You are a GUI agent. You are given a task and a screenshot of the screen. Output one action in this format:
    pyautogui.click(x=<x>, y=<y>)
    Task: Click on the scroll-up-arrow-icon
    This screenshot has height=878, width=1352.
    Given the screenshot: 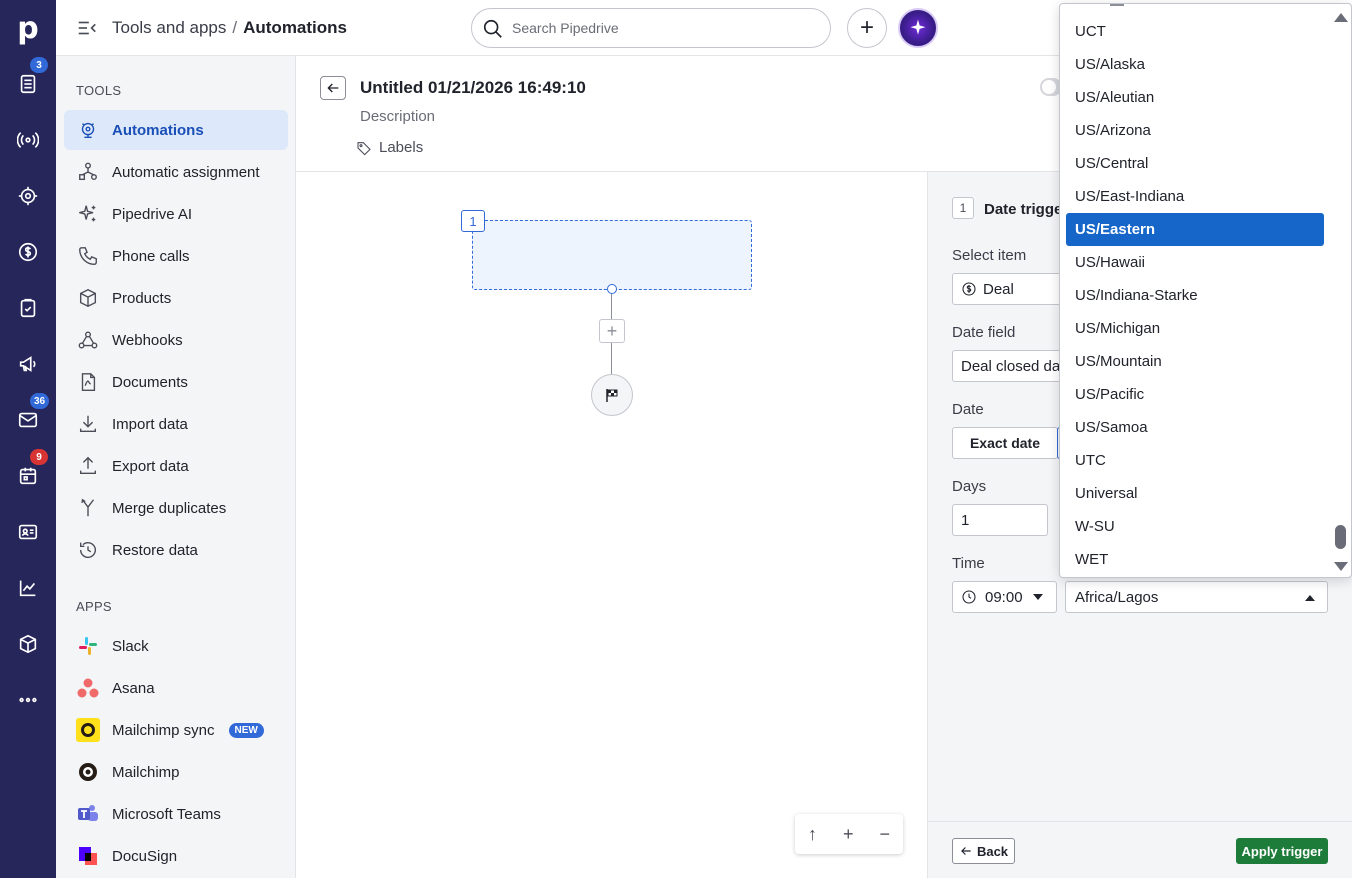 What is the action you would take?
    pyautogui.click(x=1341, y=17)
    